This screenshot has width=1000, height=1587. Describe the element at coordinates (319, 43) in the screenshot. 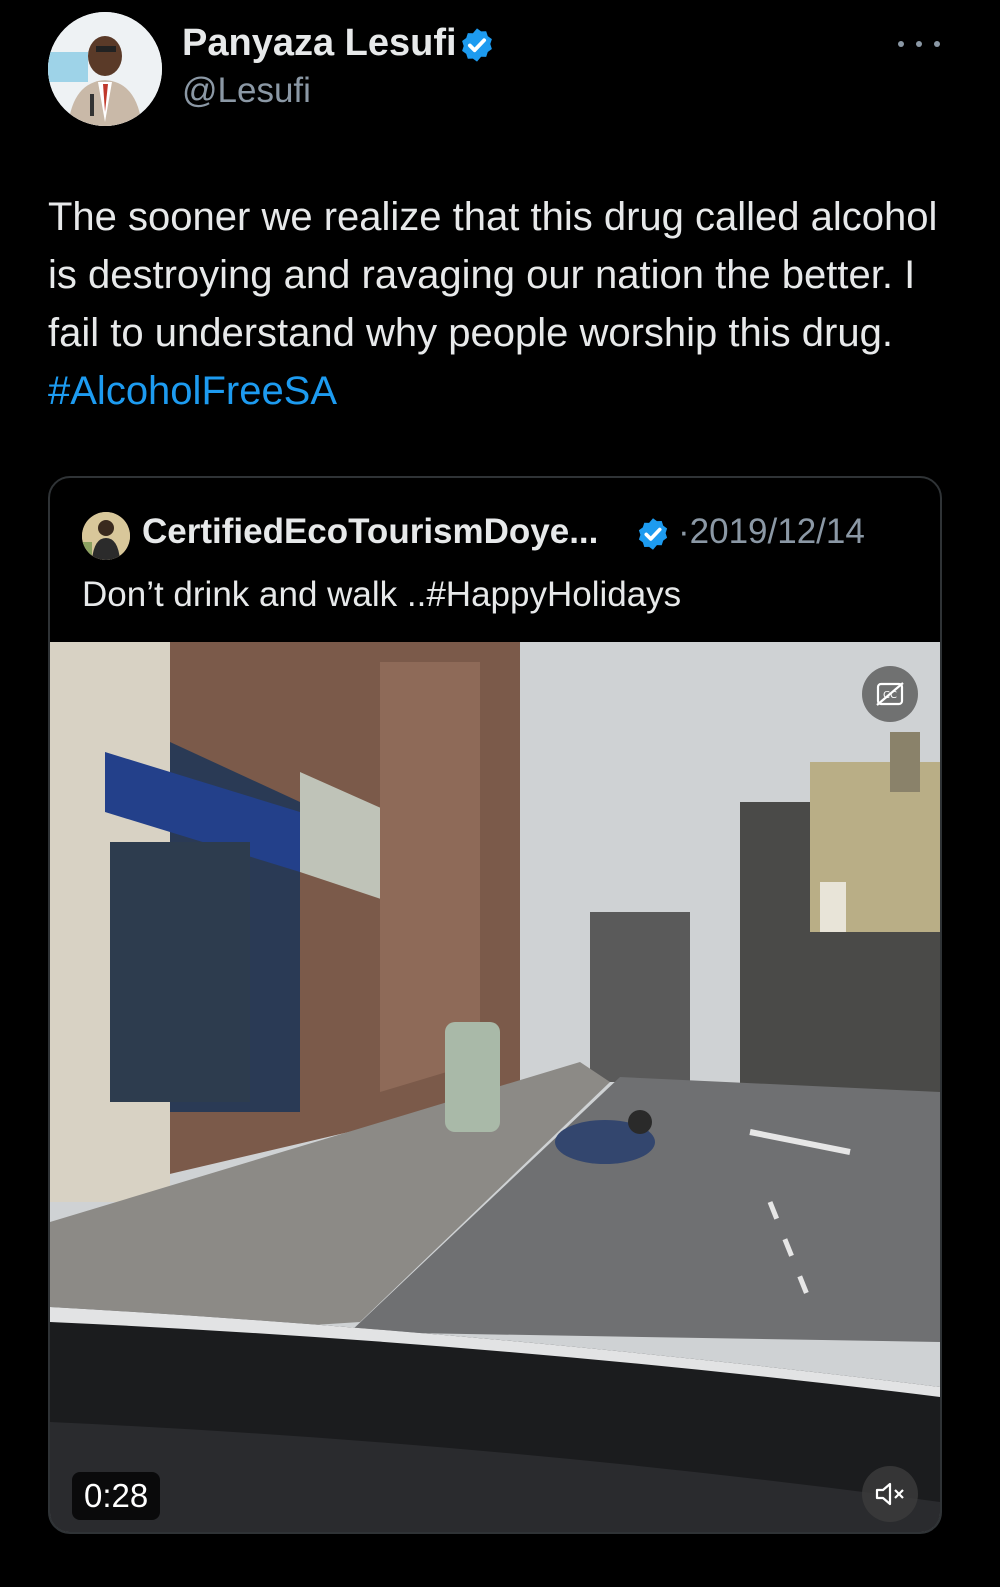

I see `author-display-name: Panyaza Lesufi` at that location.